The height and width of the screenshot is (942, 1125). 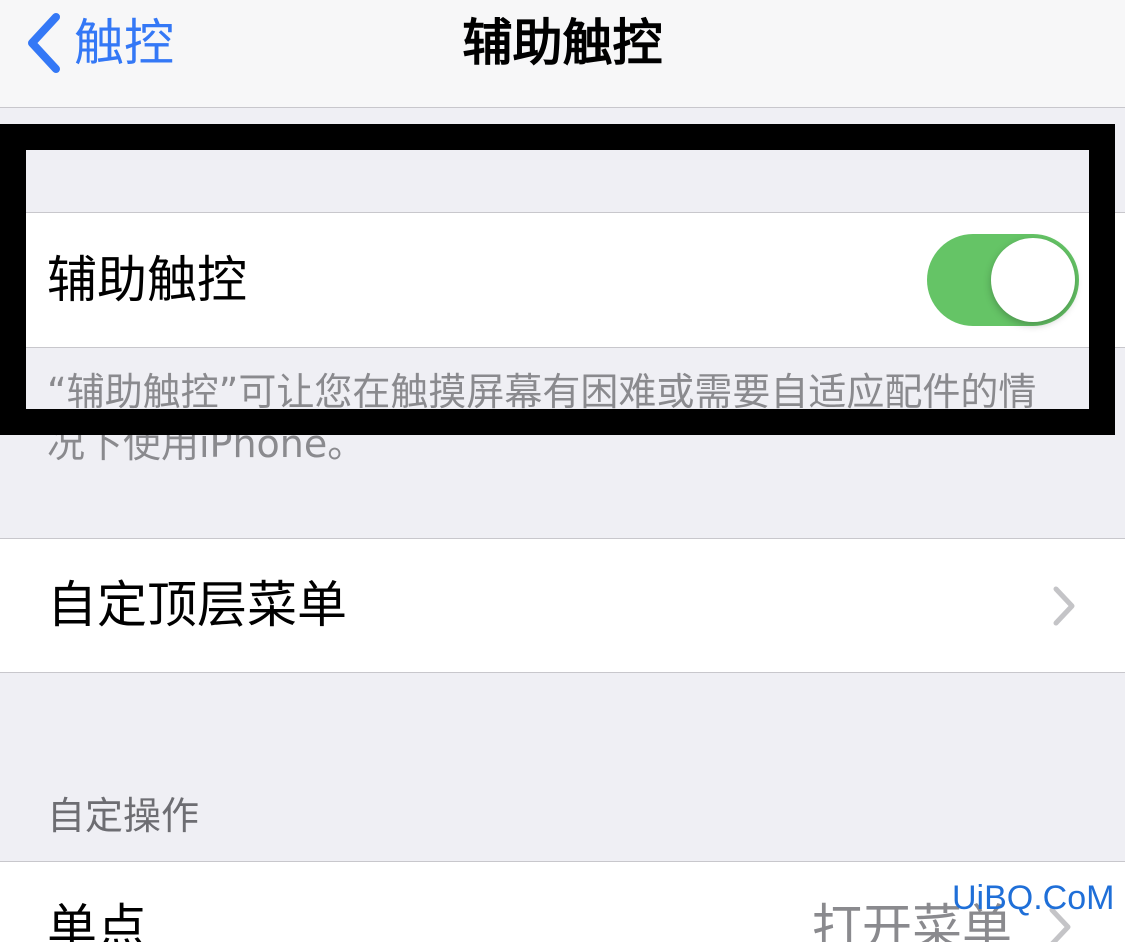 I want to click on assistive-touch-switch, so click(x=1003, y=280).